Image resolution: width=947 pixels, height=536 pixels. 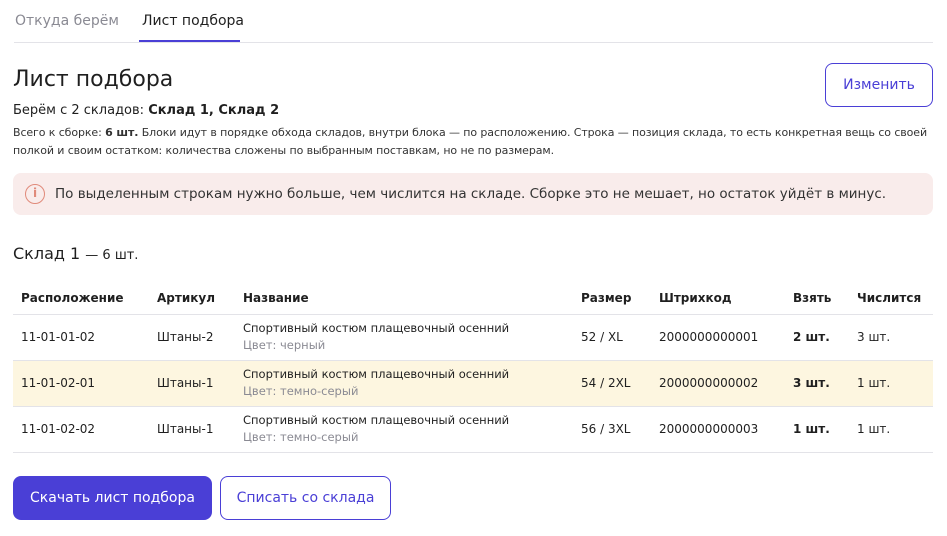 I want to click on warehouses-summary: Берём с 2 складов: Склад 1, Склад 2, so click(x=146, y=110).